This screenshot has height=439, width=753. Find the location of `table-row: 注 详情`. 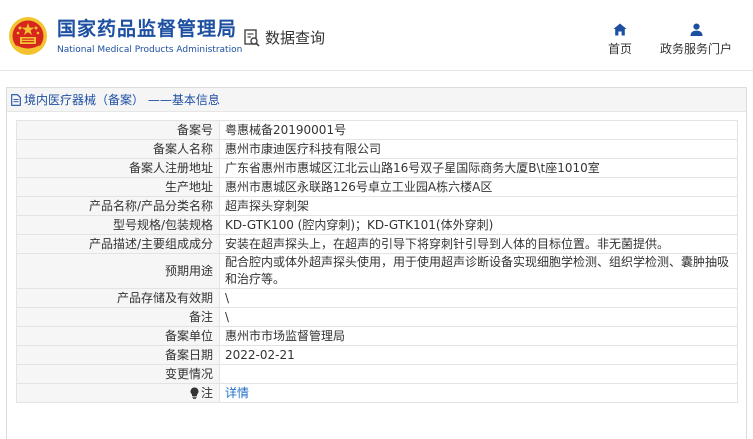

table-row: 注 详情 is located at coordinates (377, 393).